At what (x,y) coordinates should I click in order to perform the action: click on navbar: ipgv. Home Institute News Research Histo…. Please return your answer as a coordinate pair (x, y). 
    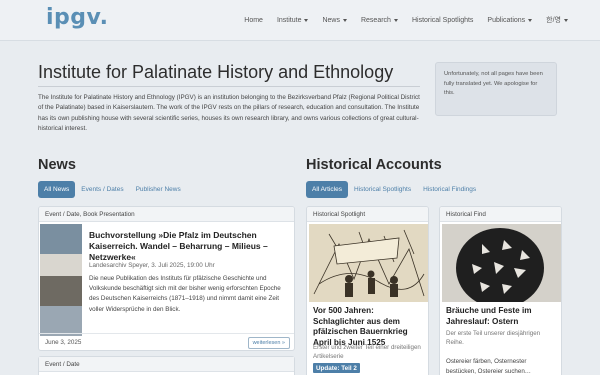
    Looking at the image, I should click on (300, 20).